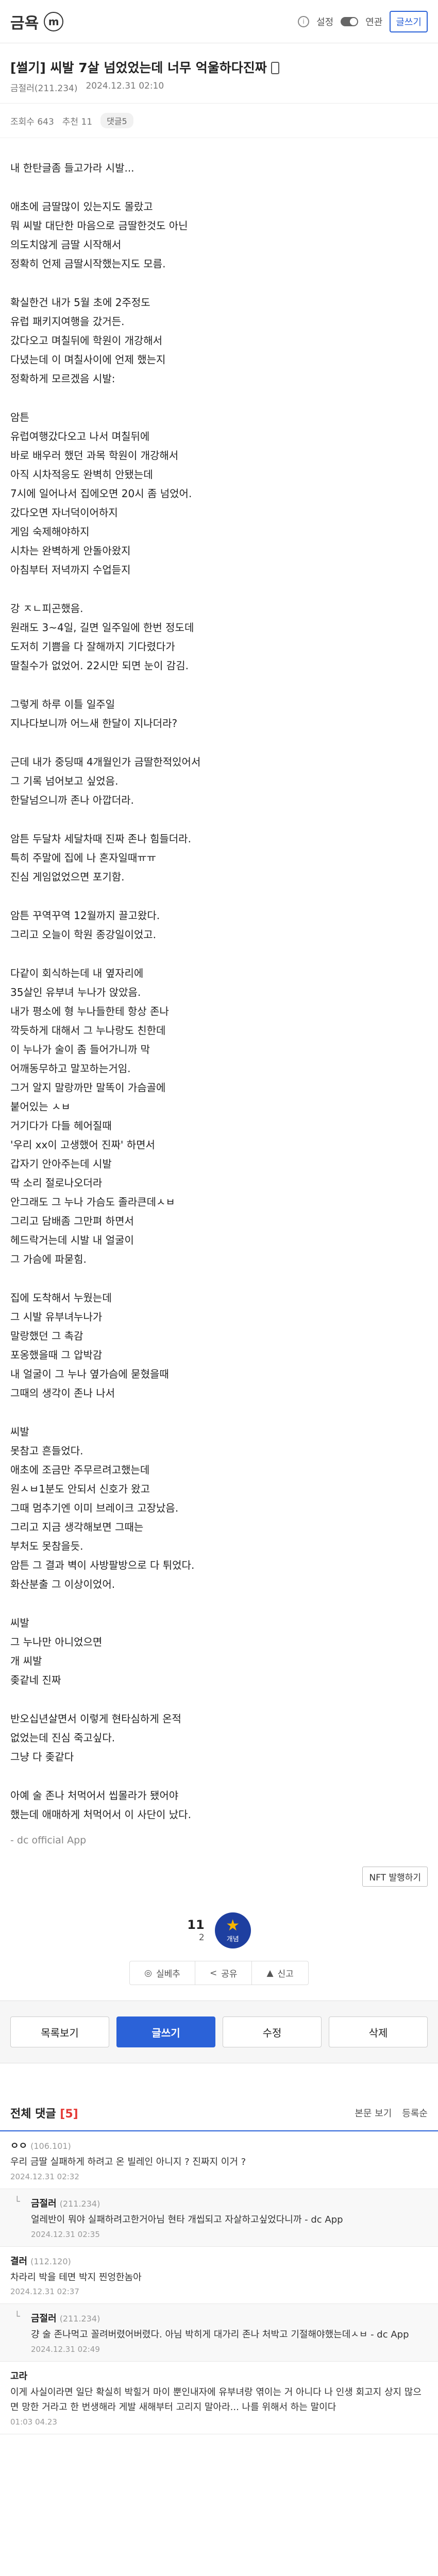  What do you see at coordinates (80, 436) in the screenshot?
I see `body-line: 유럽여행갔다오고 나서 며칠뒤에` at bounding box center [80, 436].